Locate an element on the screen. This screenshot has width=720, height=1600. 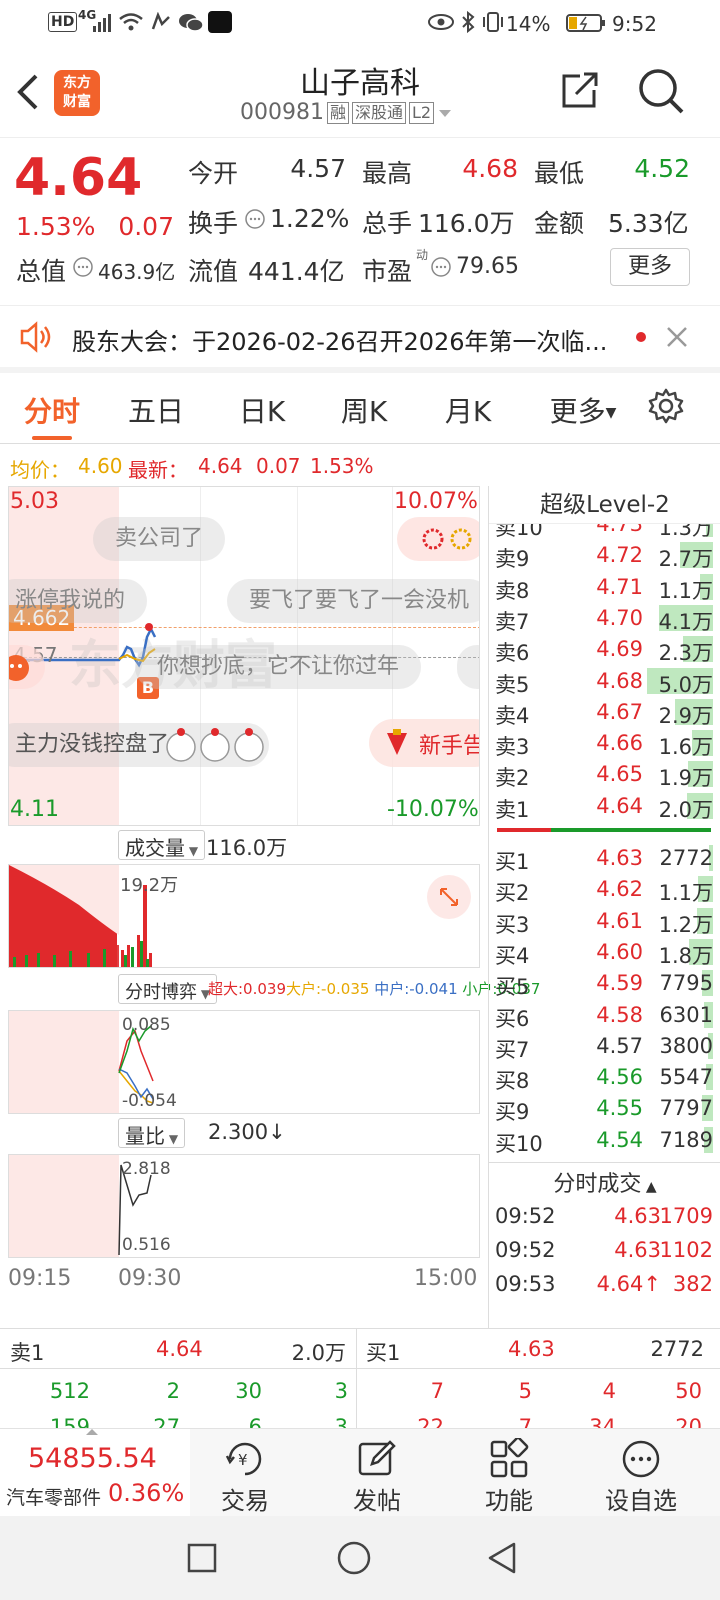
level2-tag: L2 is located at coordinates (422, 112).